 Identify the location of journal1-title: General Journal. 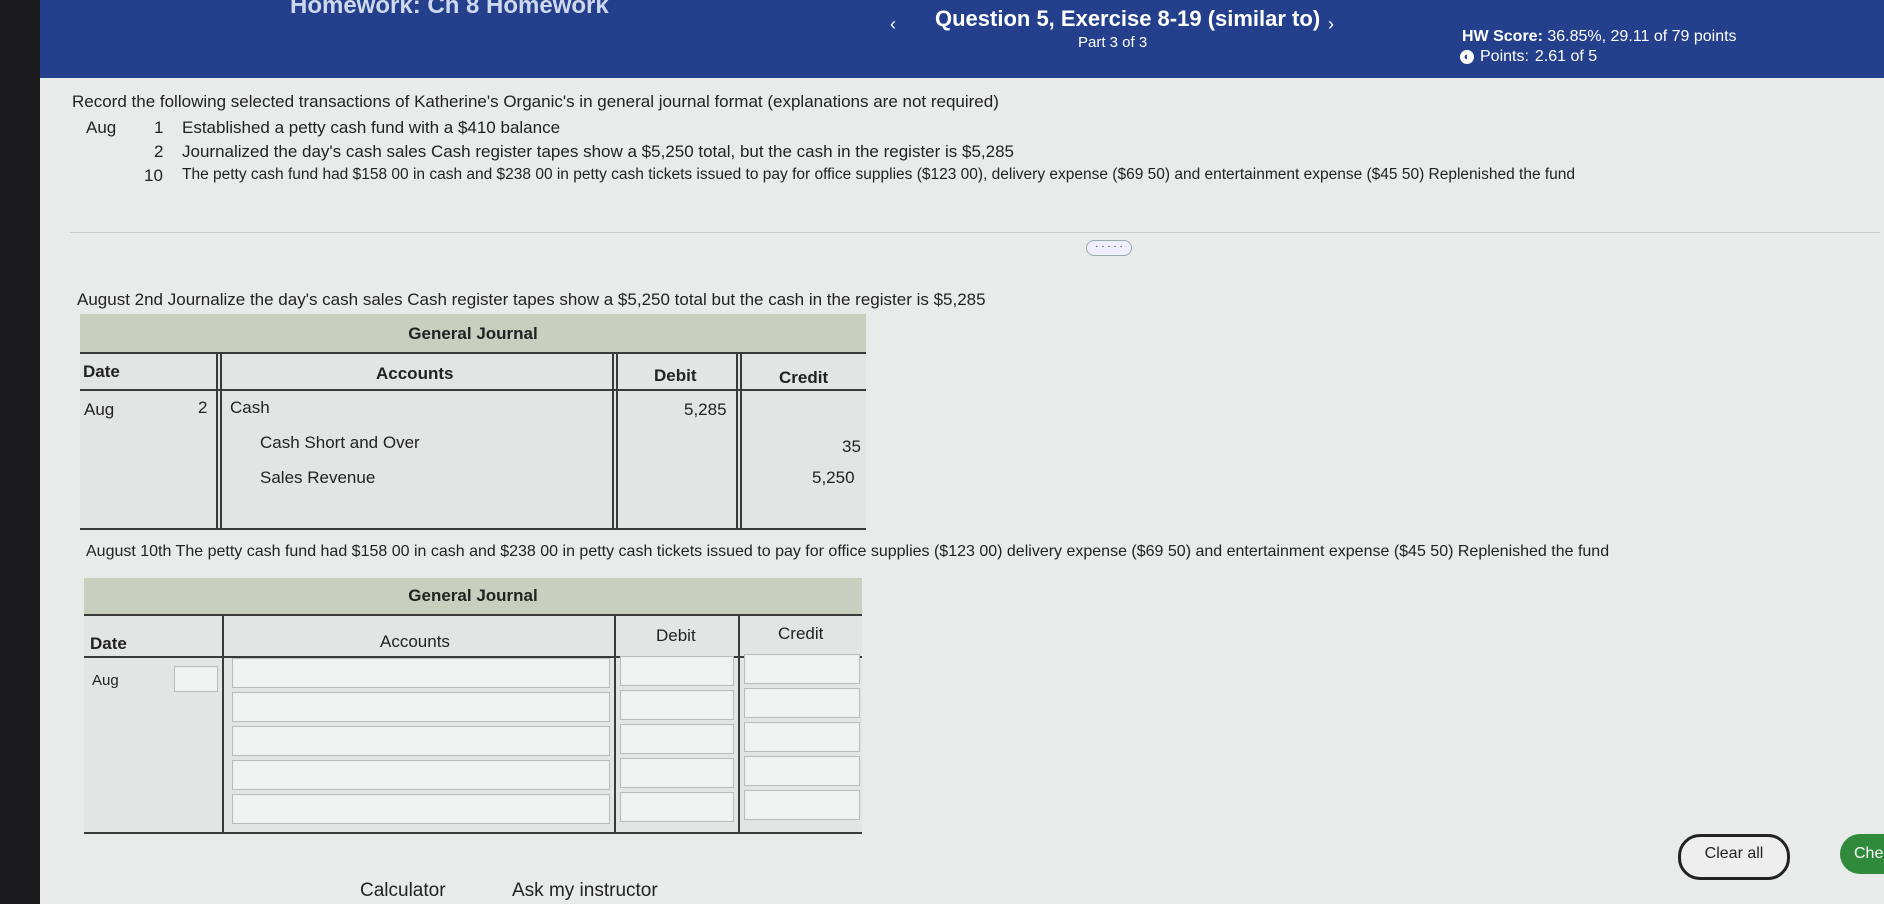
(473, 334).